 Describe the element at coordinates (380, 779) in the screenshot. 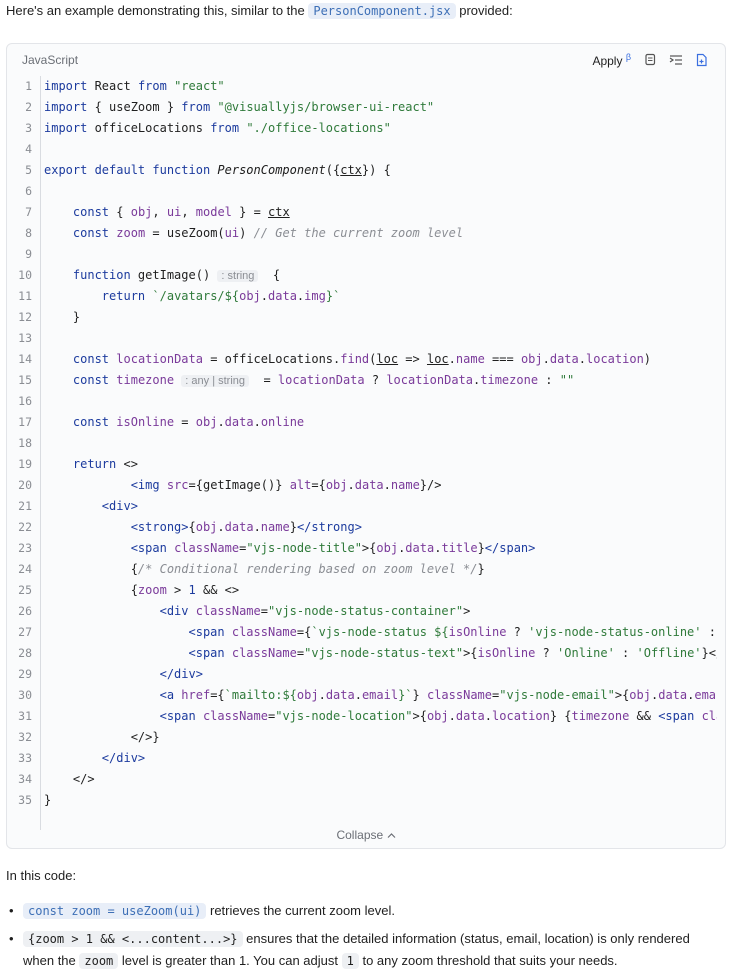

I see `code-text: </>` at that location.